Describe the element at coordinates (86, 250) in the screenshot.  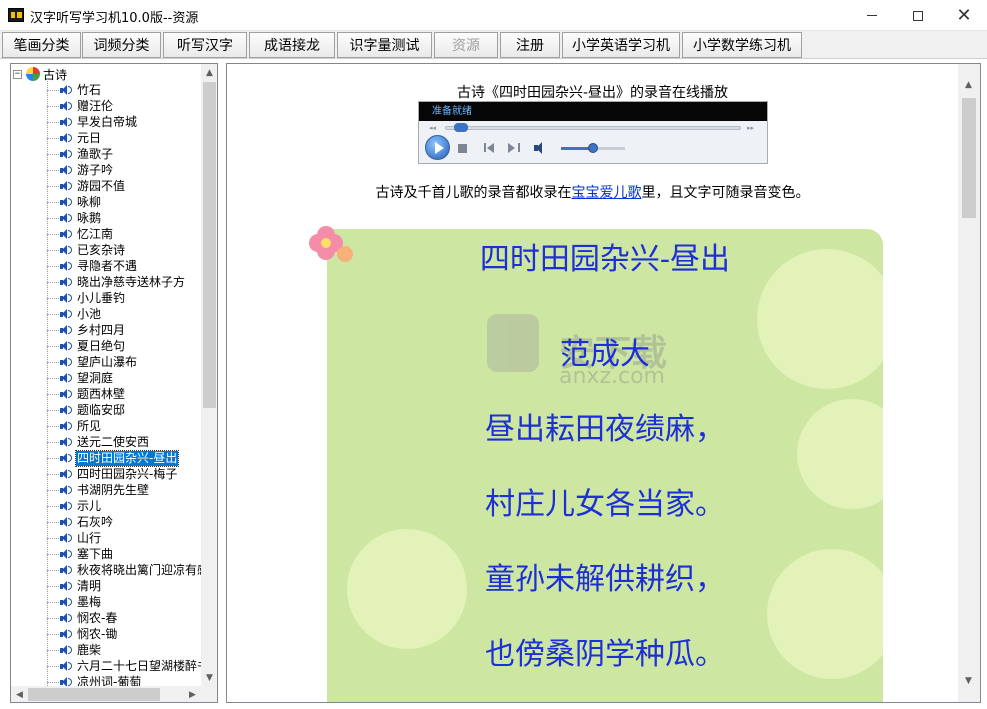
I see `tree-item: 已亥杂诗` at that location.